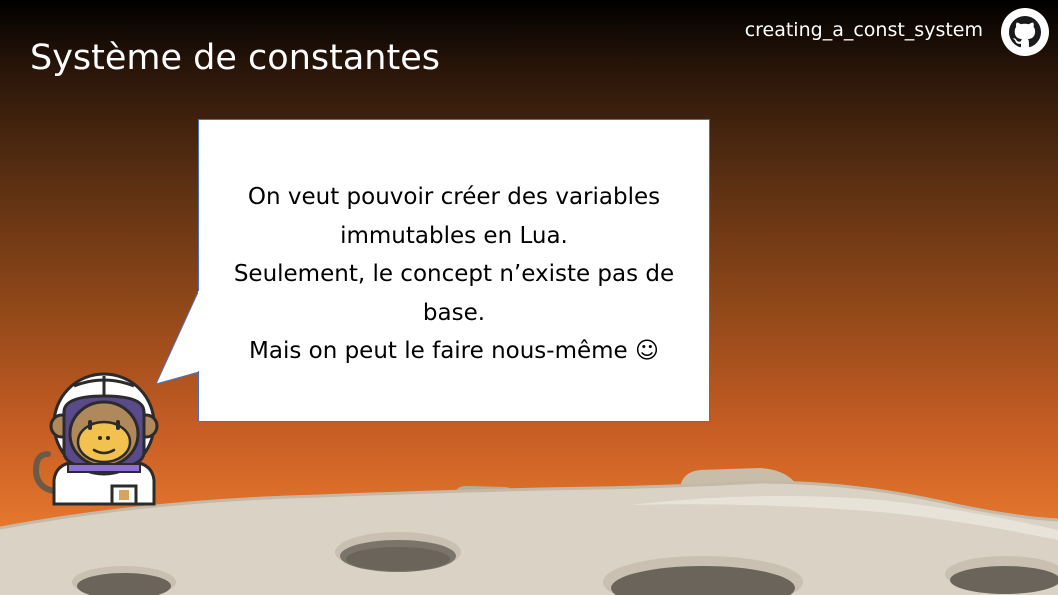 The height and width of the screenshot is (595, 1058). Describe the element at coordinates (454, 351) in the screenshot. I see `bubble-line: Mais on peut le faire nous-même ☺` at that location.